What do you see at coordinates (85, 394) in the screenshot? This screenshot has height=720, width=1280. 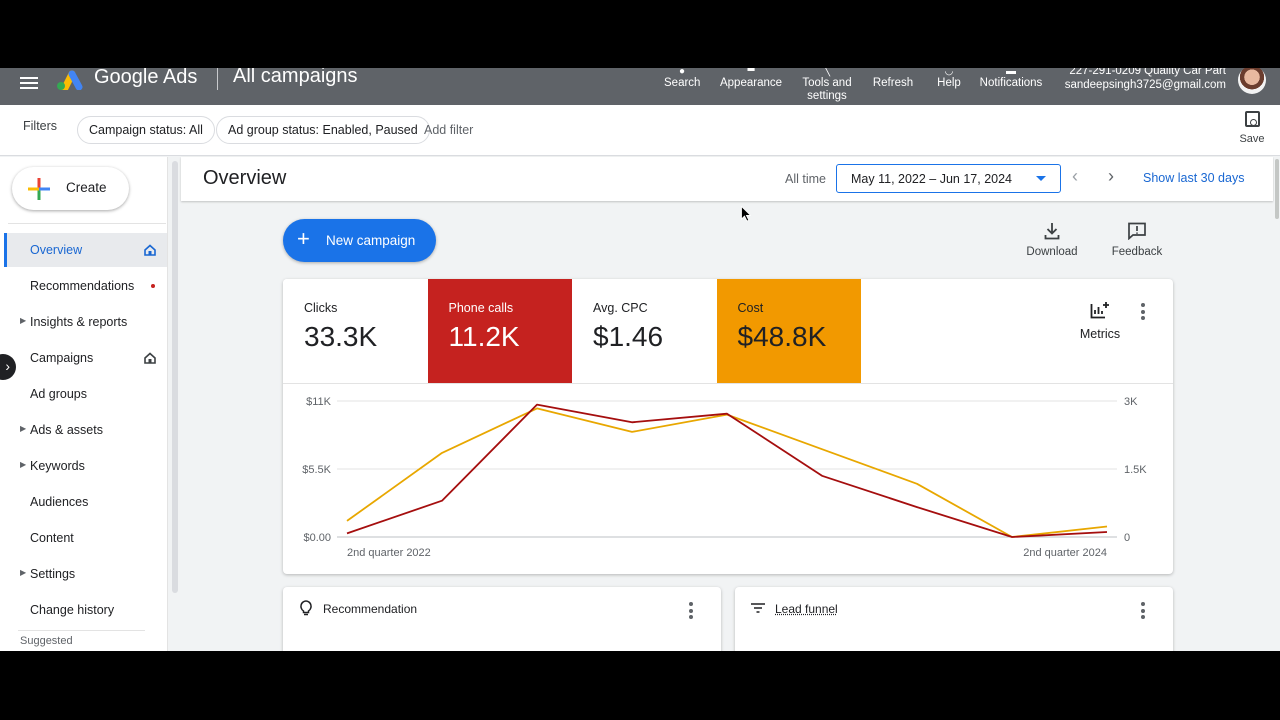 I see `sidebar-item-ad-groups: Ad groups` at bounding box center [85, 394].